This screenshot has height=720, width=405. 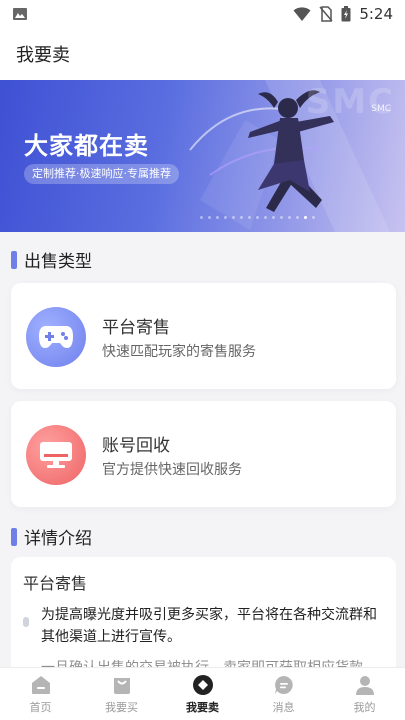 What do you see at coordinates (203, 336) in the screenshot?
I see `platform-consignment-card: 平台寄售 快速匹配玩家的寄售服务` at bounding box center [203, 336].